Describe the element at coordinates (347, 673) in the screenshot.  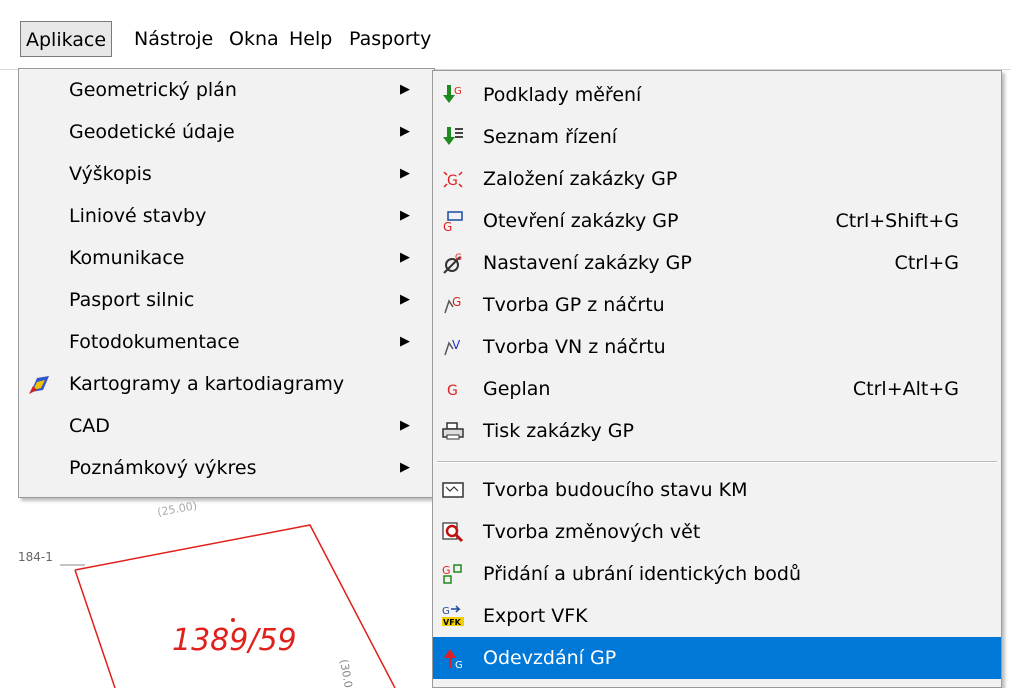
I see `side-length-label: (30.00)` at that location.